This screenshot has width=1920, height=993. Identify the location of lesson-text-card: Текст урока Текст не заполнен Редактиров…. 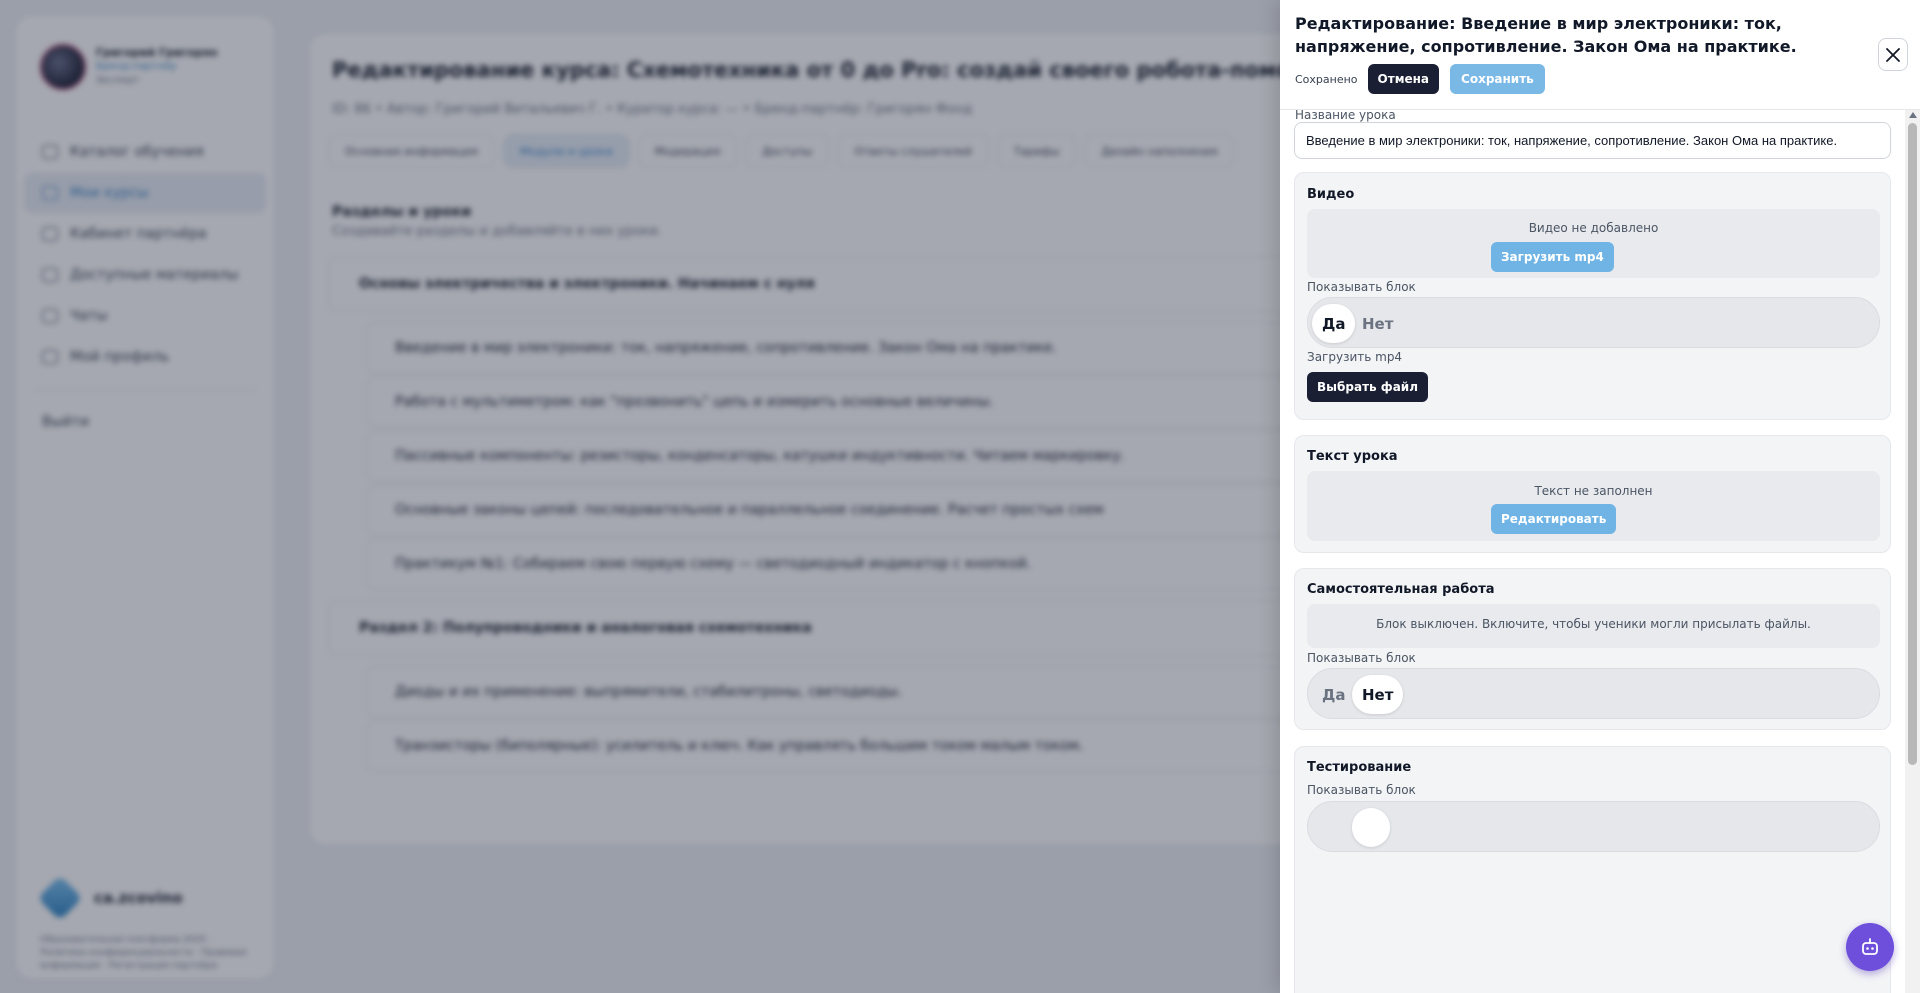
(1592, 494).